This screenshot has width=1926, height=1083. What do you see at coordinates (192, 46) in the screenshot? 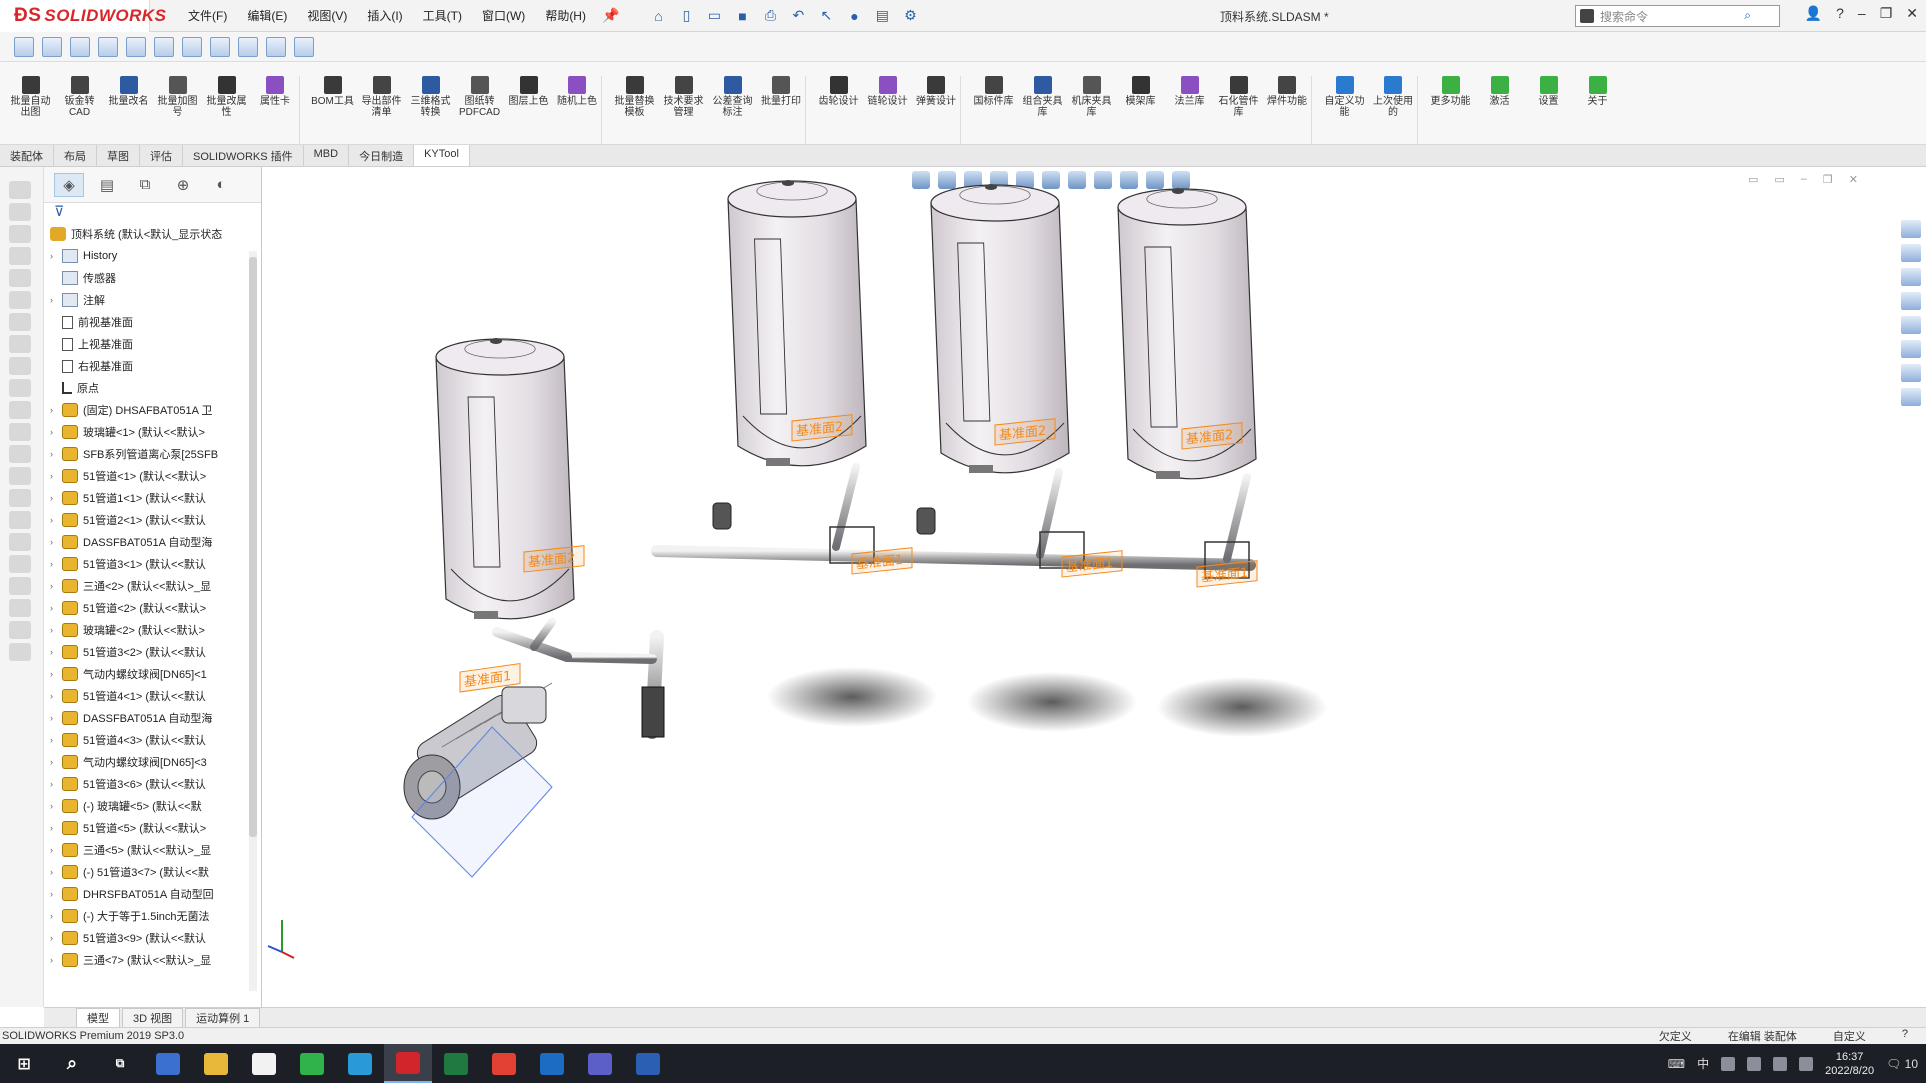
I see `view-bottom-icon` at bounding box center [192, 46].